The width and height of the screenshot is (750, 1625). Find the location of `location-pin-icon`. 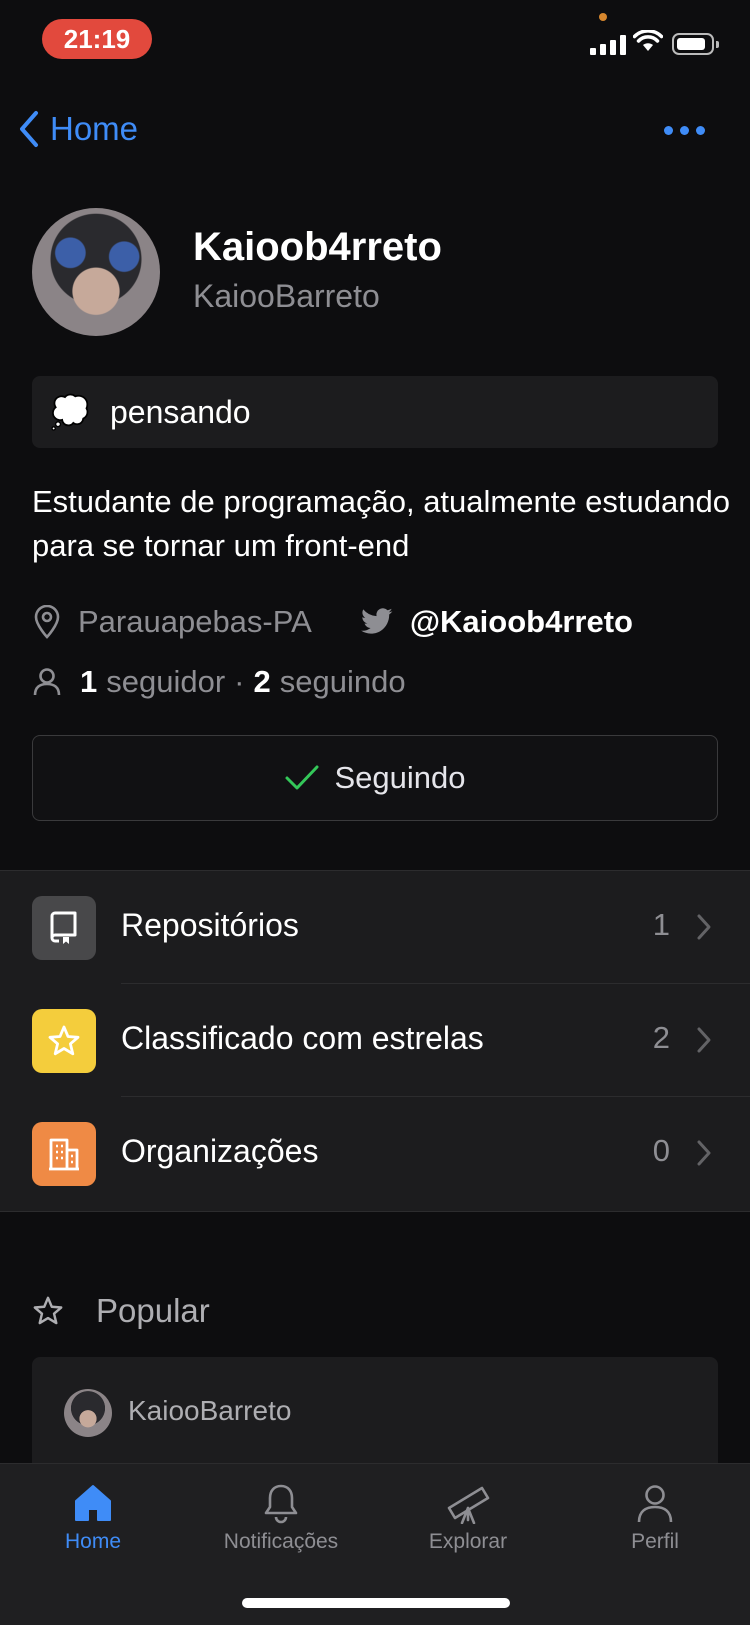

location-pin-icon is located at coordinates (47, 622).